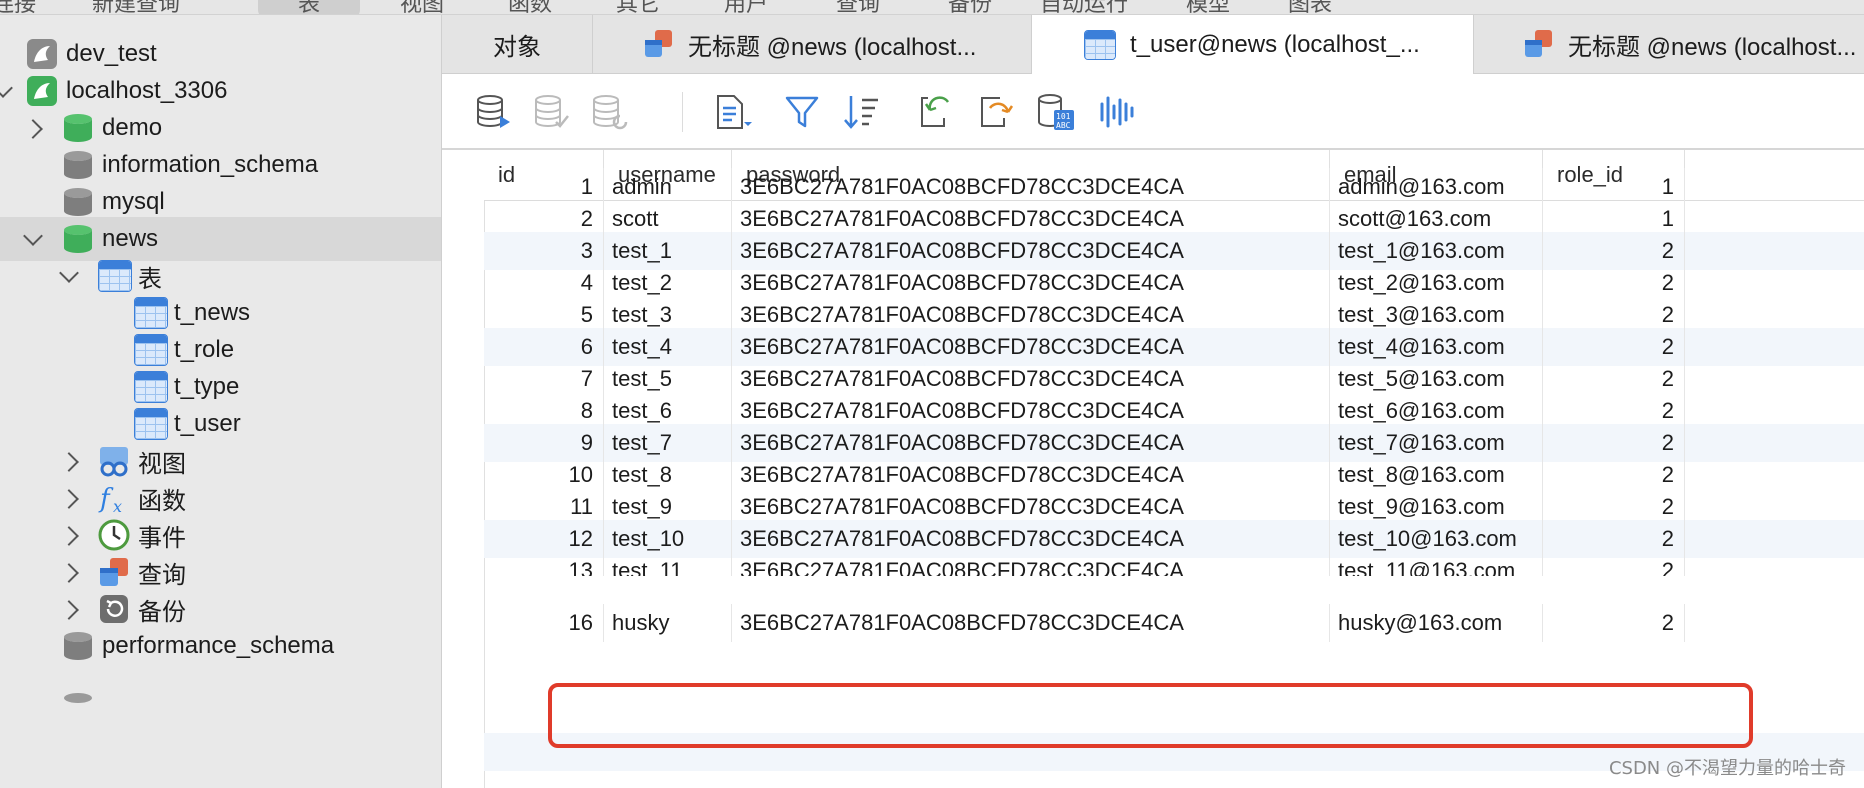 This screenshot has width=1864, height=788. Describe the element at coordinates (130, 238) in the screenshot. I see `tree-item-label: news` at that location.